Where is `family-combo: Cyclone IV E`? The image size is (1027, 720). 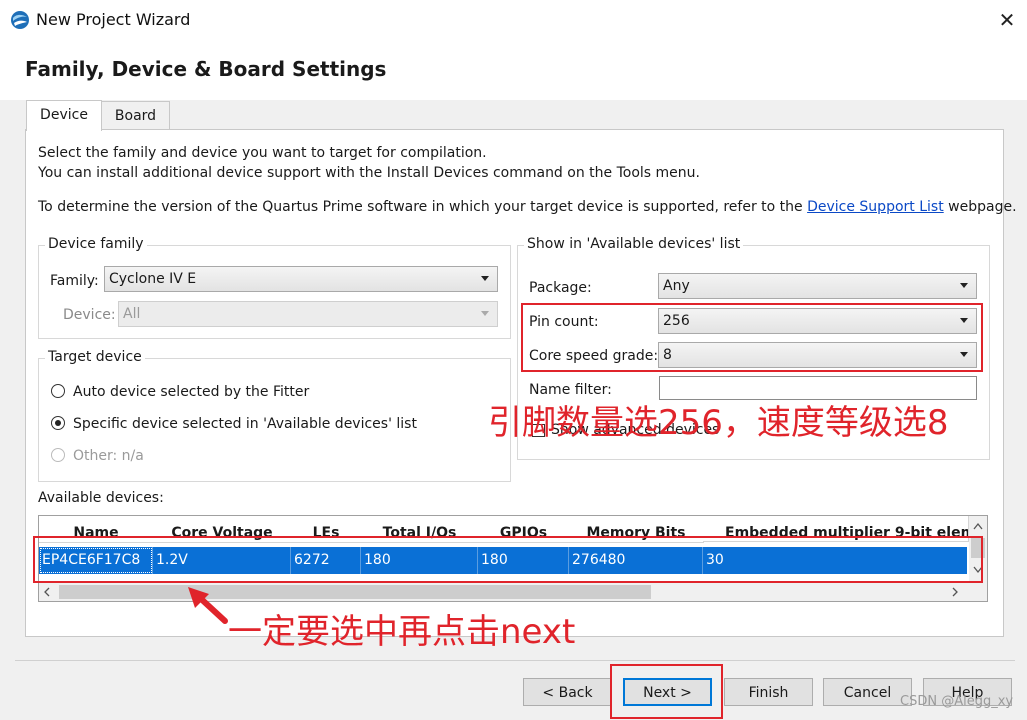
family-combo: Cyclone IV E is located at coordinates (301, 279).